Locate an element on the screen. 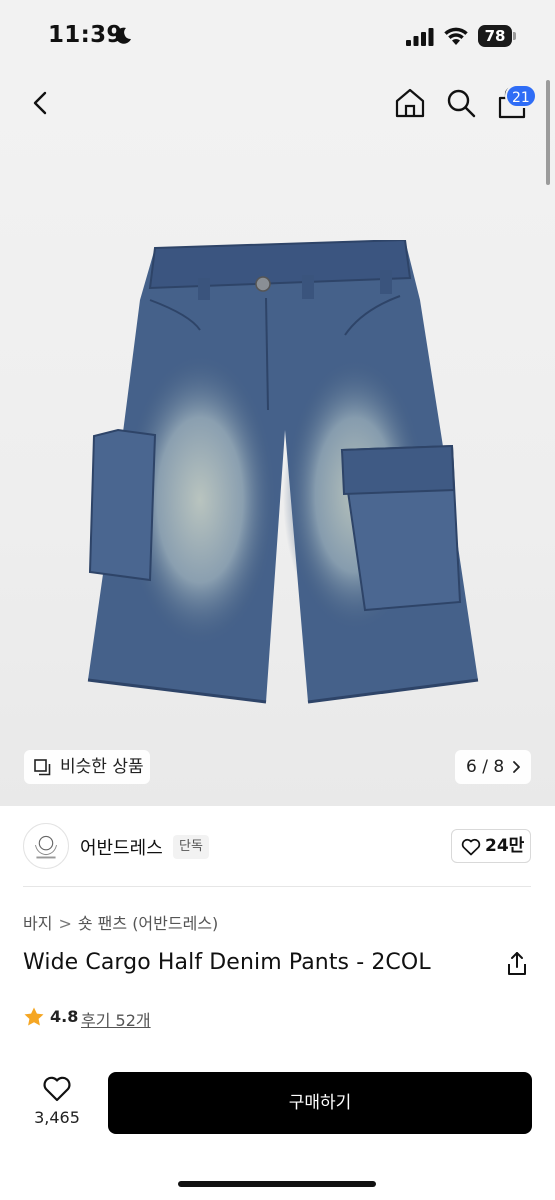  wishlist-count: 3,465 is located at coordinates (57, 1117).